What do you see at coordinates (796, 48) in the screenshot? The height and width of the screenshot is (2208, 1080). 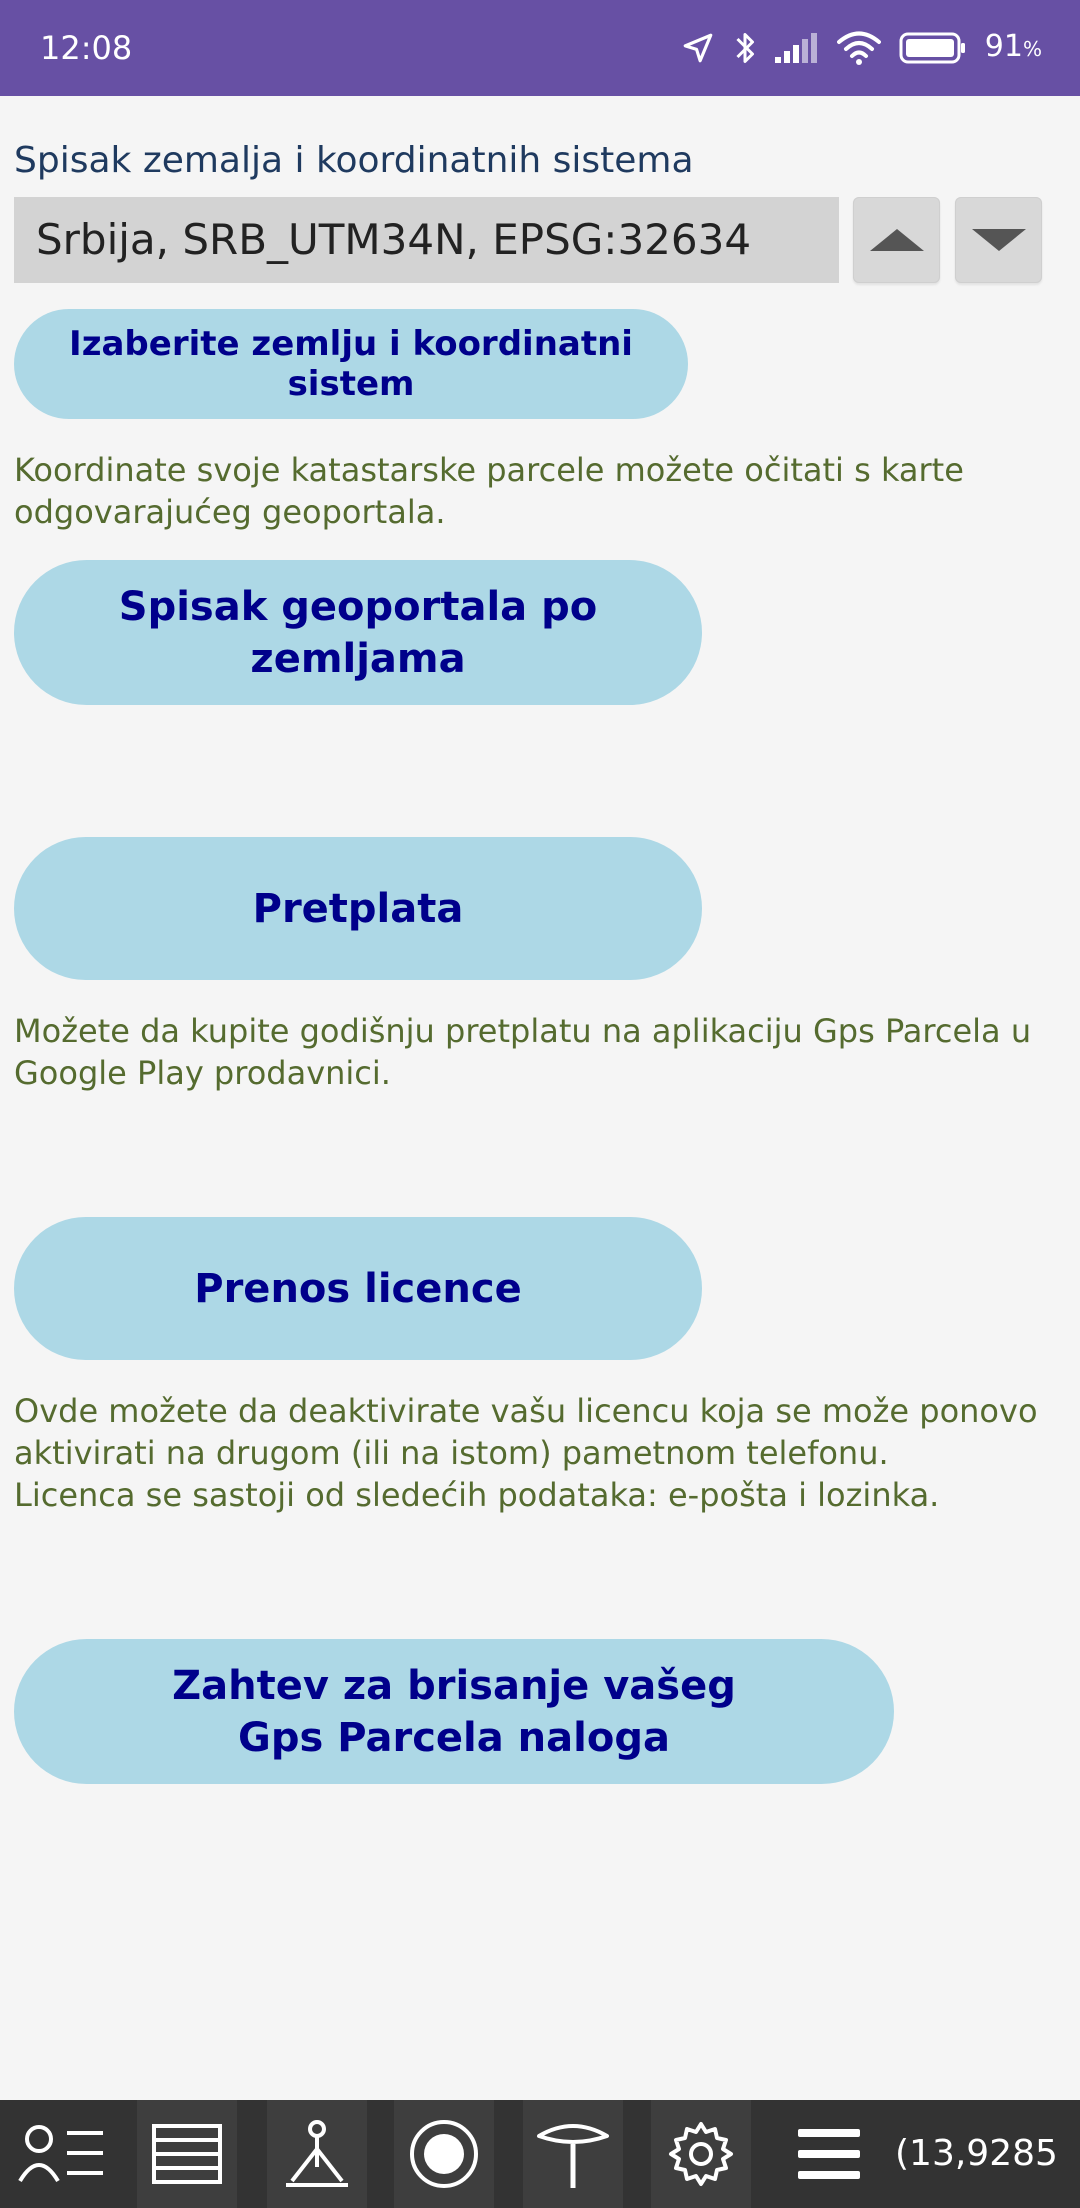 I see `signal-icon` at bounding box center [796, 48].